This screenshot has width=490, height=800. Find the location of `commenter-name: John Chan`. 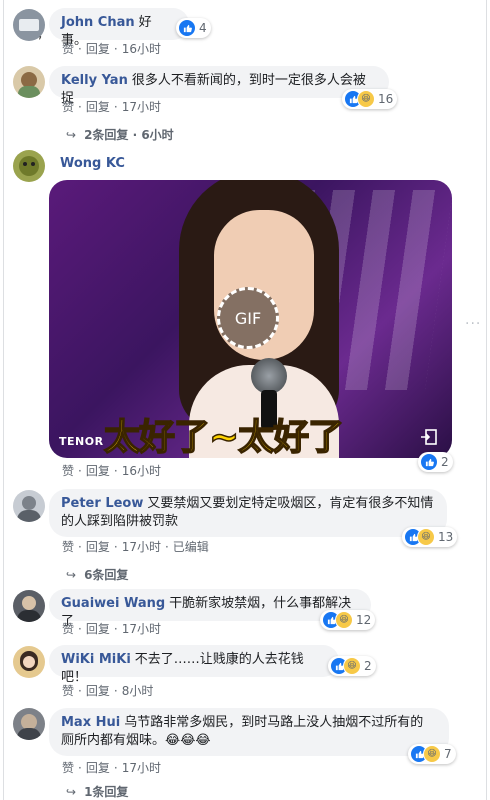

commenter-name: John Chan is located at coordinates (98, 22).